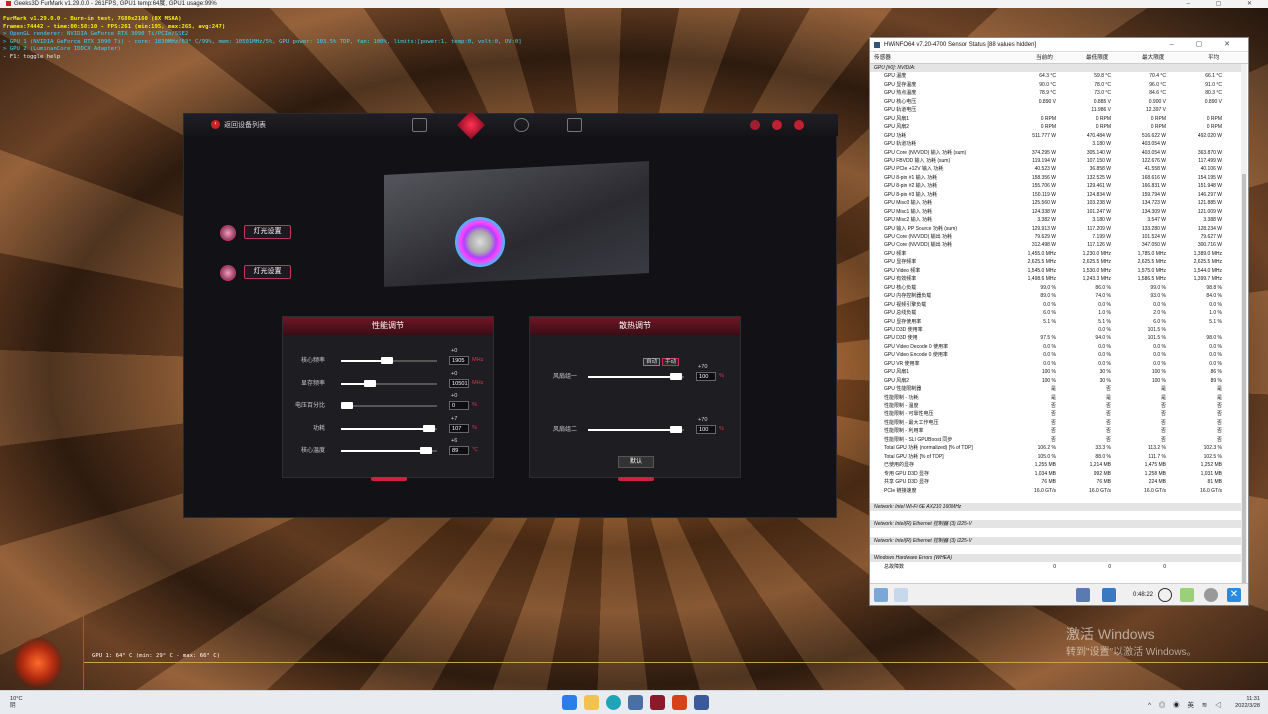  I want to click on sensor-row: 性能限制 - 利用率 否 否 否 否, so click(1056, 431).